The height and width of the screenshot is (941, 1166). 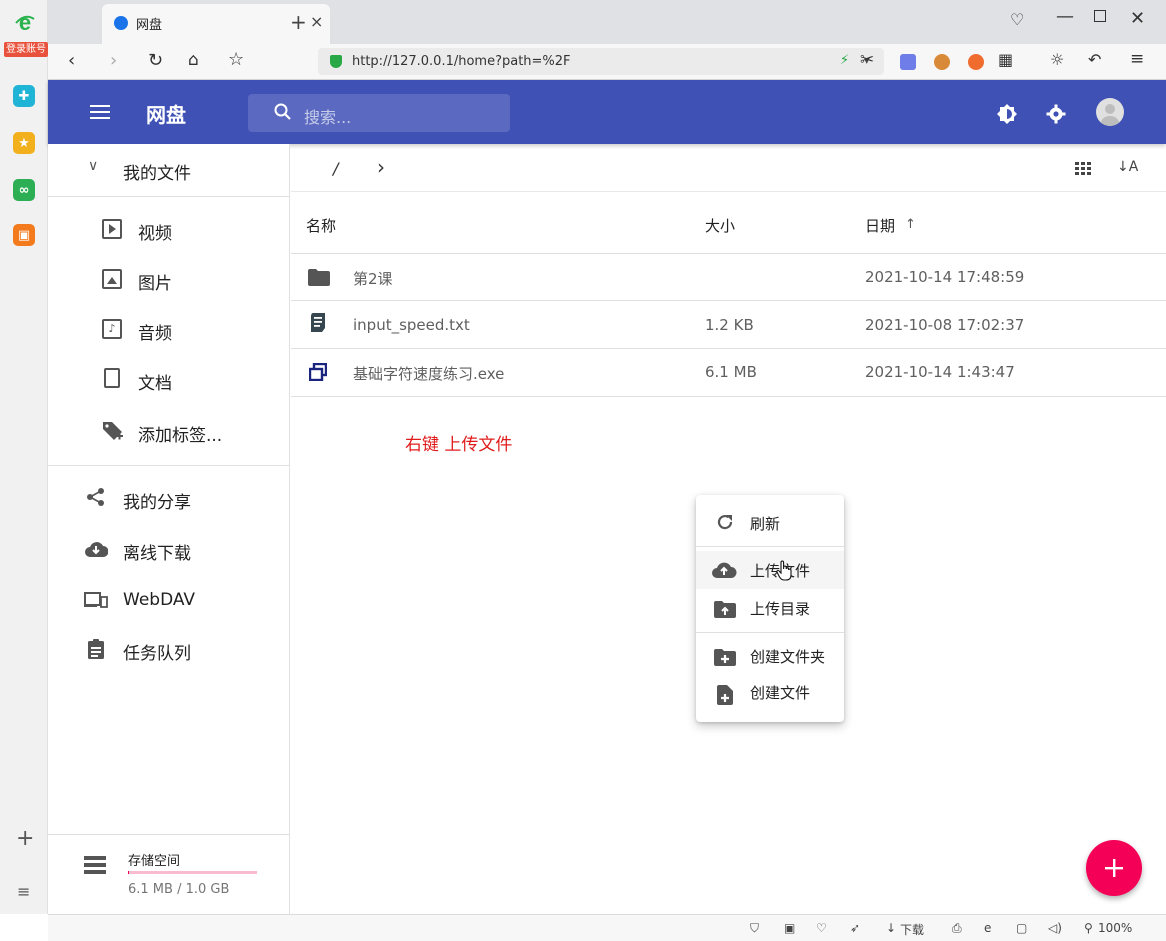 I want to click on sidebar-item-document: 文档, so click(x=169, y=380).